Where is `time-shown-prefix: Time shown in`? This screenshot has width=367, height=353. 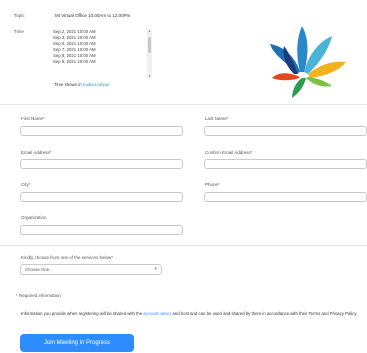
time-shown-prefix: Time shown in is located at coordinates (68, 84).